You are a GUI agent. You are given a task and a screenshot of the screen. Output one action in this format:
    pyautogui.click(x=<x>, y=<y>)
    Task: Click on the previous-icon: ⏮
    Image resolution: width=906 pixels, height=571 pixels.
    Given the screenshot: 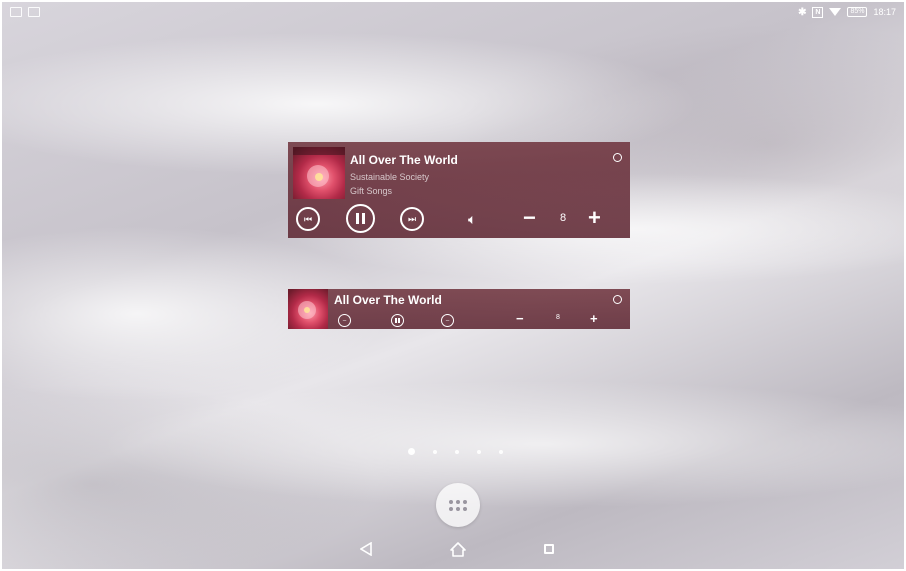 What is the action you would take?
    pyautogui.click(x=308, y=218)
    